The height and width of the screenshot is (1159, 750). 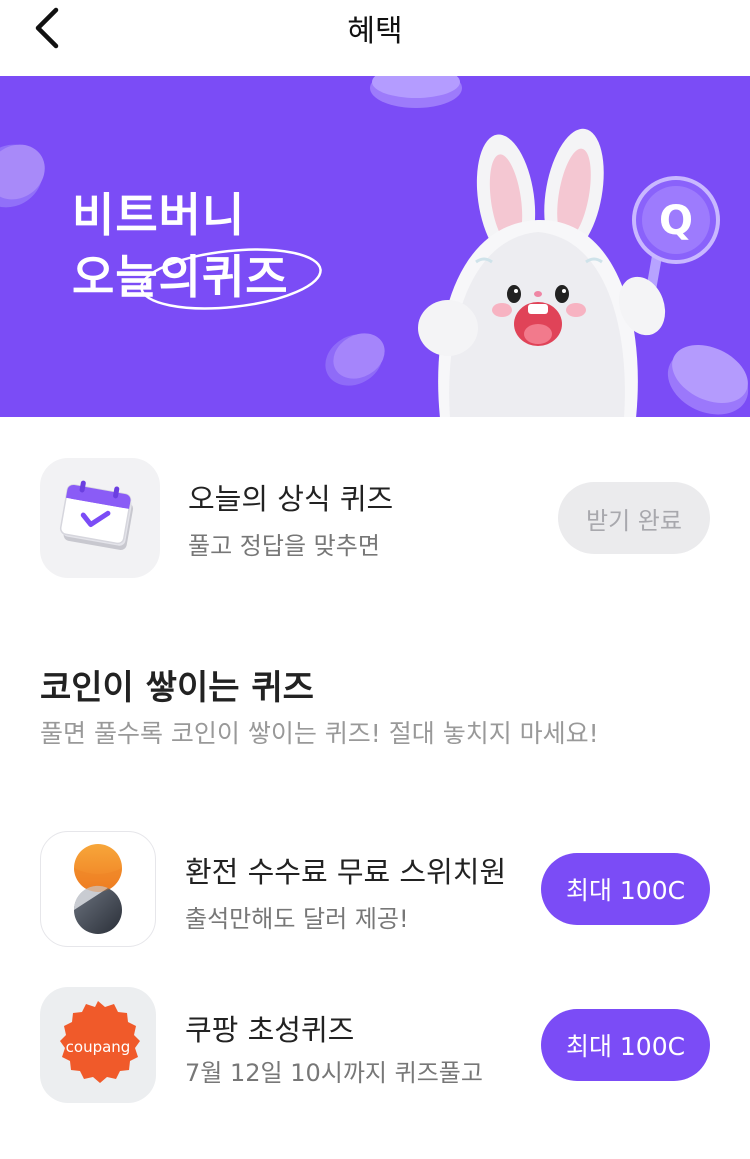 I want to click on coupang-logo-icon: coupang, so click(x=100, y=1042).